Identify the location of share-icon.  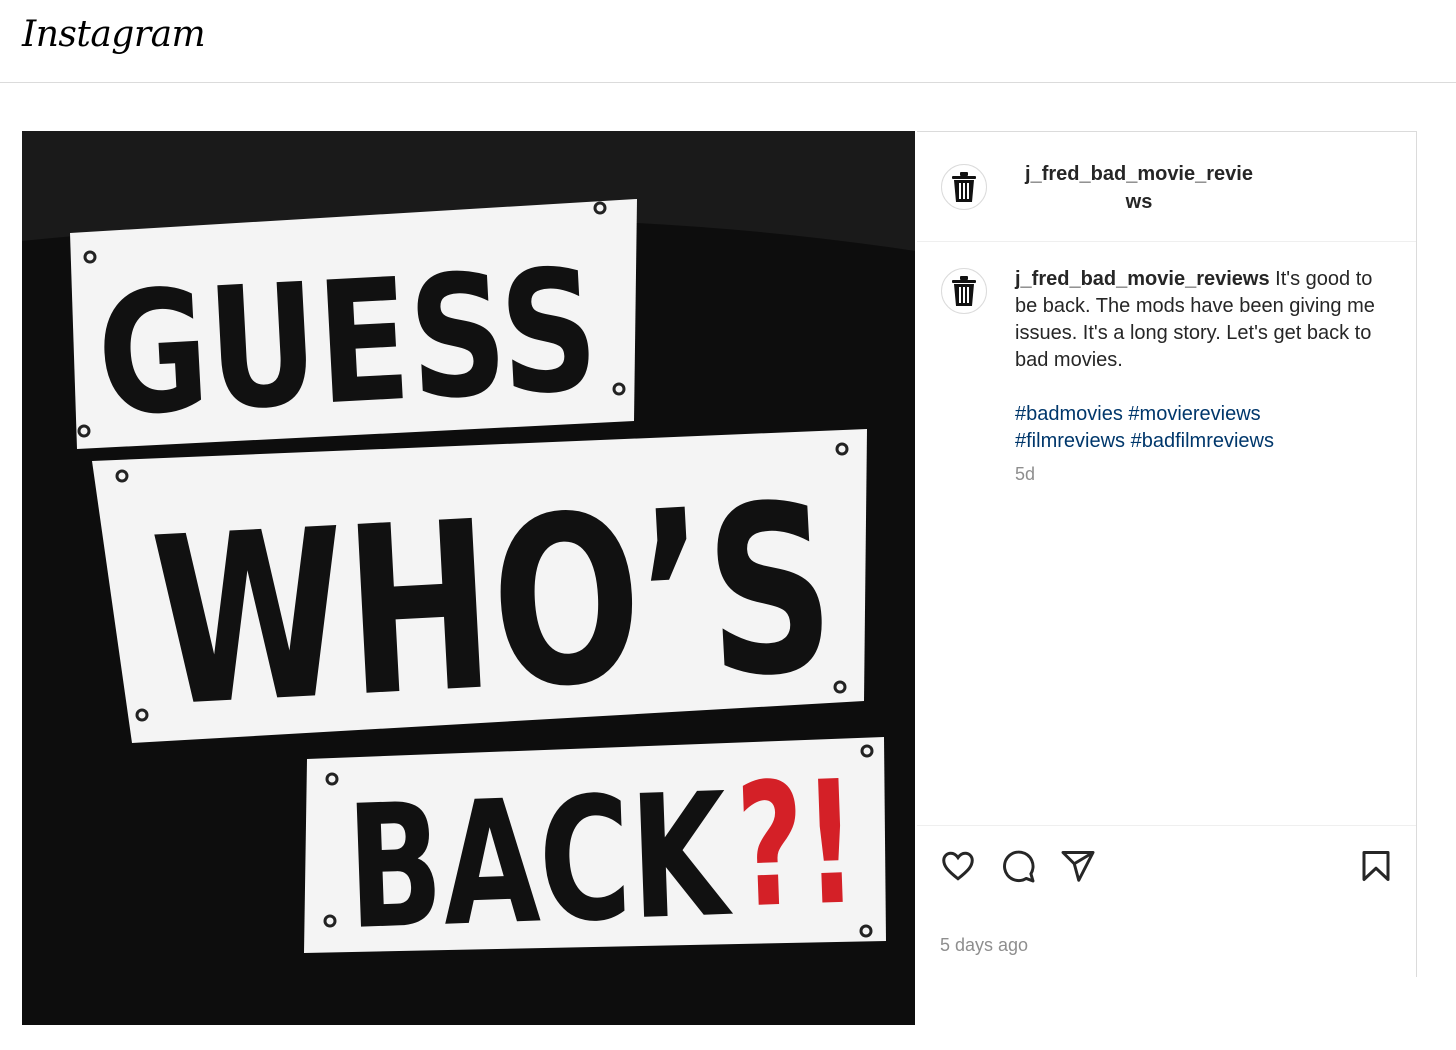
(1078, 866).